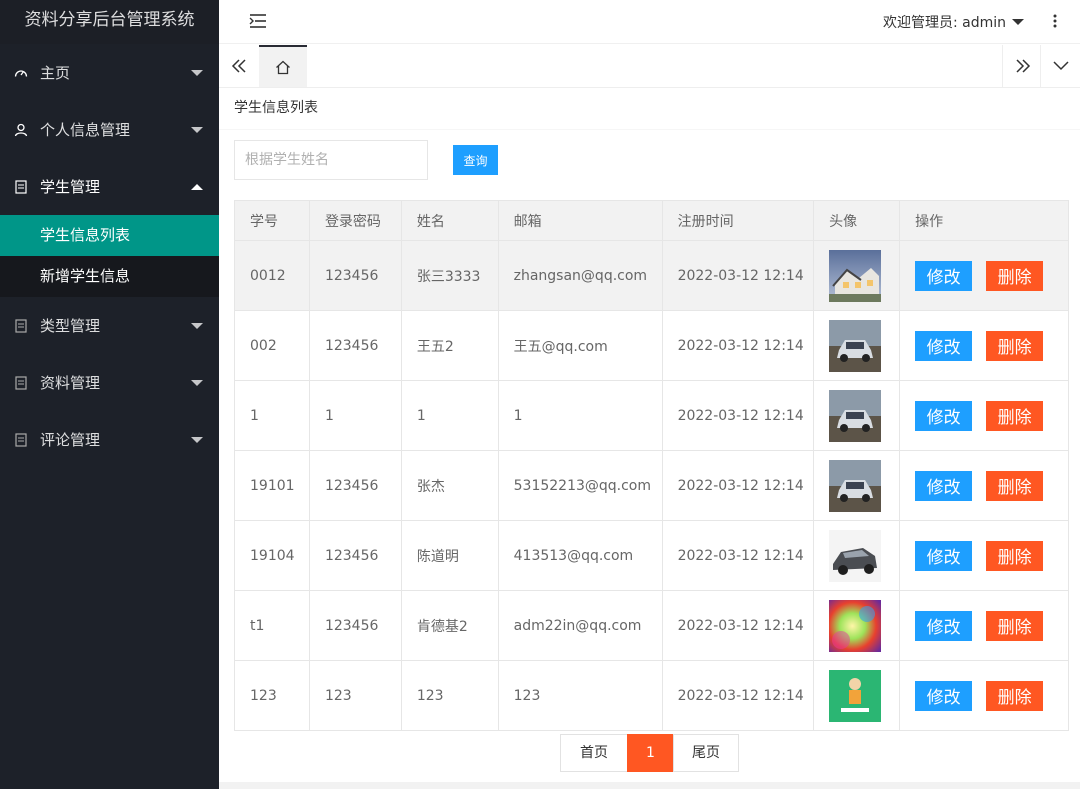  What do you see at coordinates (272, 345) in the screenshot?
I see `cell-id: 002` at bounding box center [272, 345].